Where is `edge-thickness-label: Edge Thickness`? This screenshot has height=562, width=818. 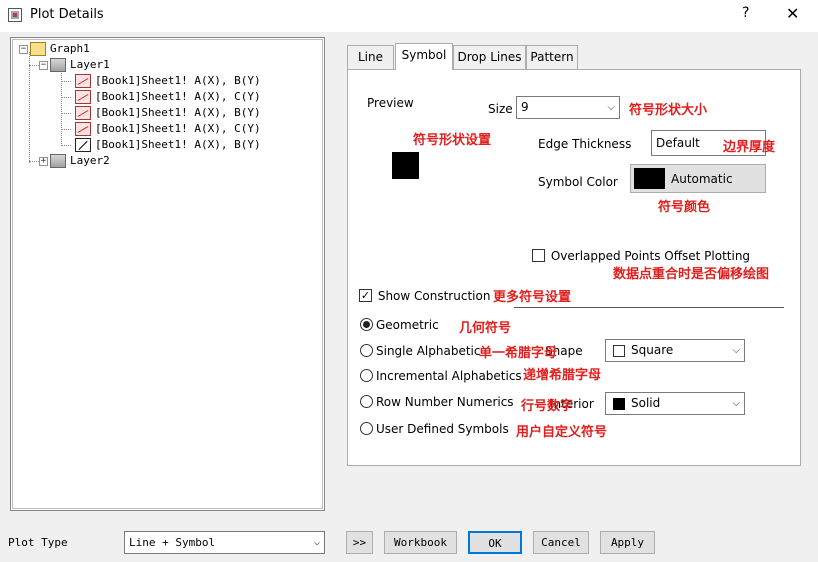 edge-thickness-label: Edge Thickness is located at coordinates (585, 144).